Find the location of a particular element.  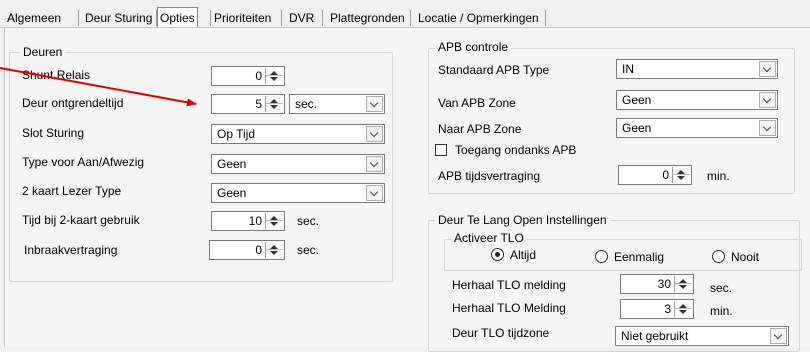

tab-prioriteiten: Prioriteiten is located at coordinates (242, 18).